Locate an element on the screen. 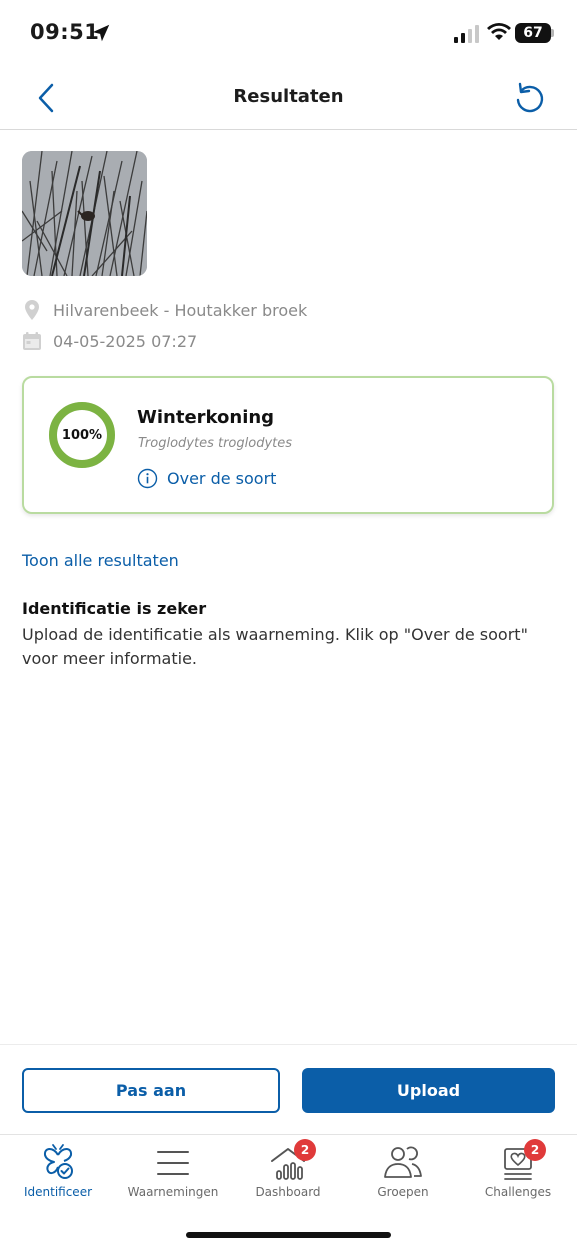 This screenshot has height=1250, width=577. info-icon is located at coordinates (147, 478).